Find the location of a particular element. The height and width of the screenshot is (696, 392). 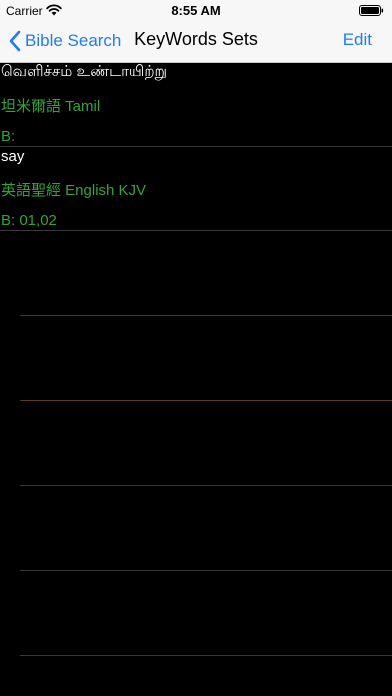

keyword-set-books: B: 01,02 is located at coordinates (29, 220).